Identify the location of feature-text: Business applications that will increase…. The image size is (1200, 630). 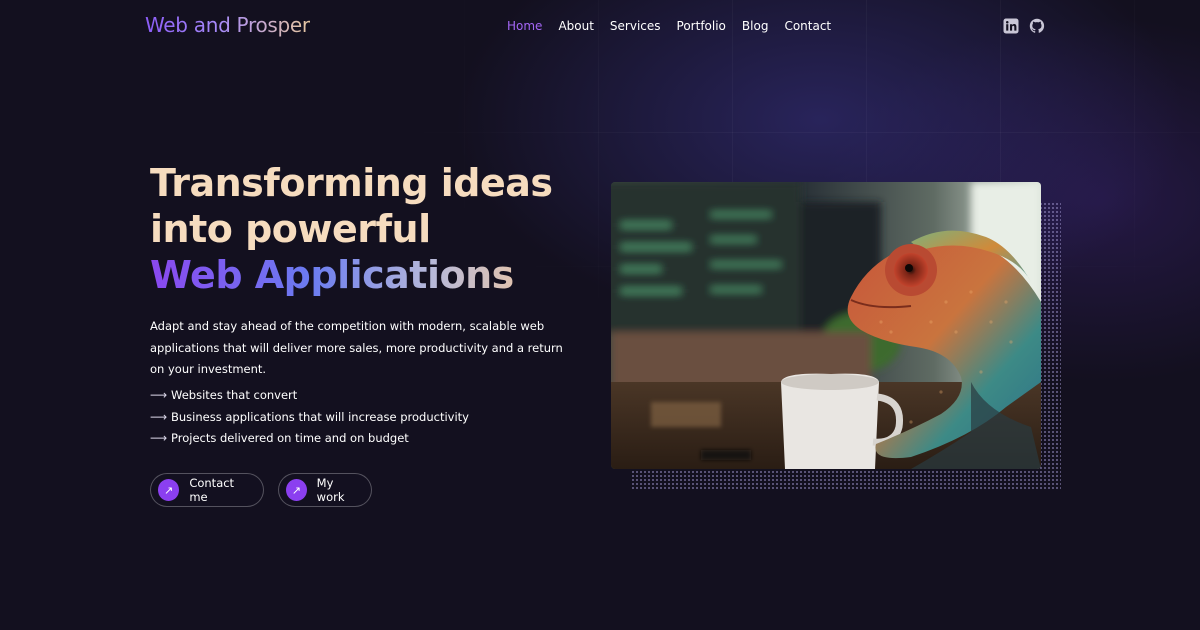
(320, 416).